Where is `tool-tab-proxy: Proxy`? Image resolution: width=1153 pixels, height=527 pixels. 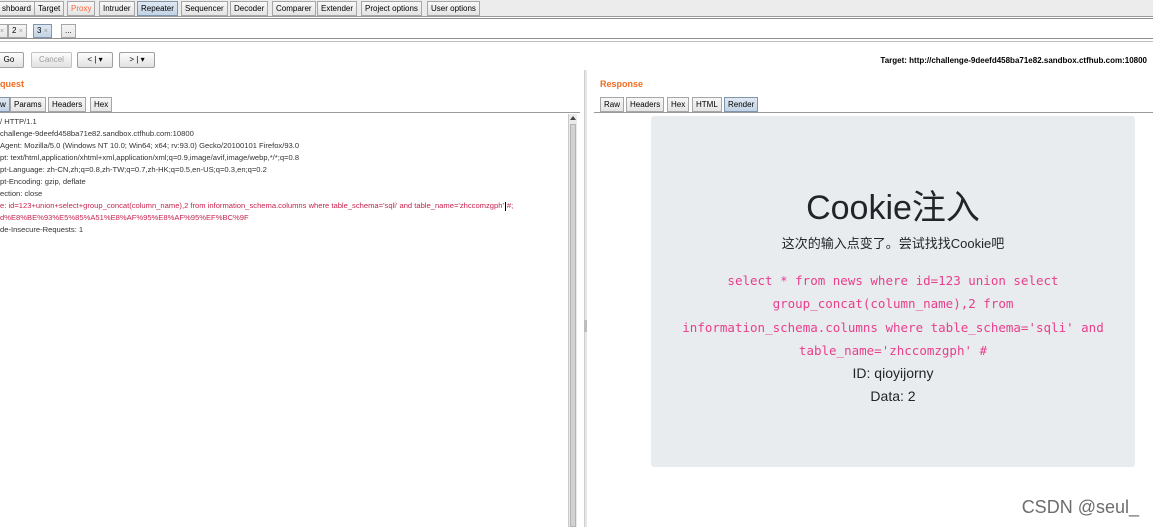
tool-tab-proxy: Proxy is located at coordinates (81, 8).